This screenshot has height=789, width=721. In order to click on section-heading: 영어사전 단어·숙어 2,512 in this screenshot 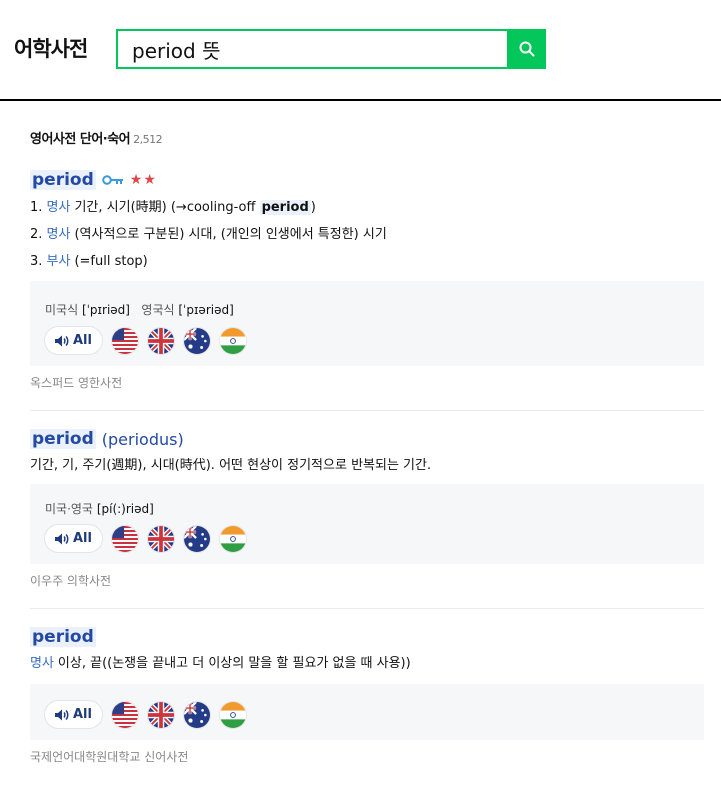, I will do `click(96, 137)`.